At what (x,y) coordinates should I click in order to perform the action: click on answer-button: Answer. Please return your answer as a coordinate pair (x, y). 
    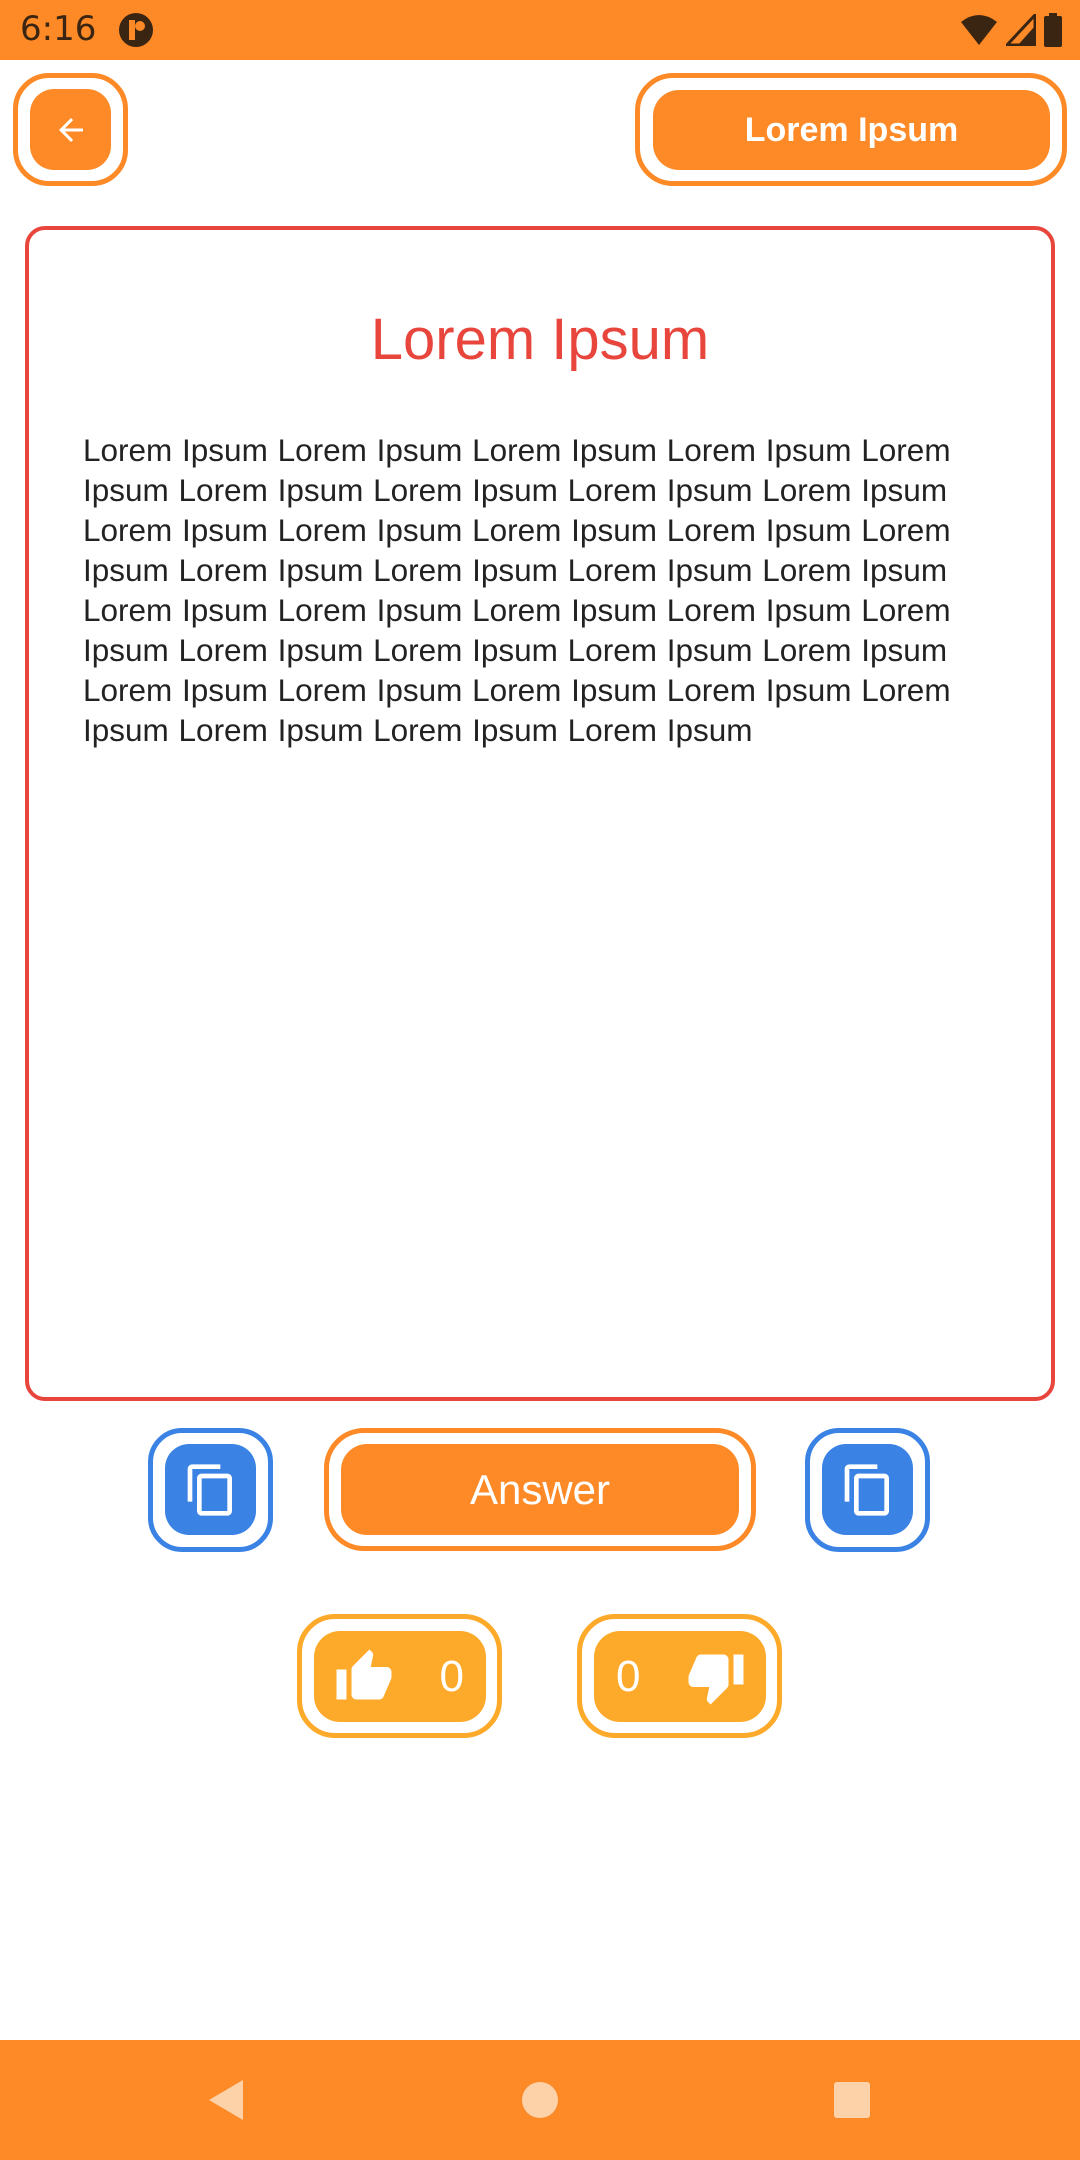
    Looking at the image, I should click on (540, 1489).